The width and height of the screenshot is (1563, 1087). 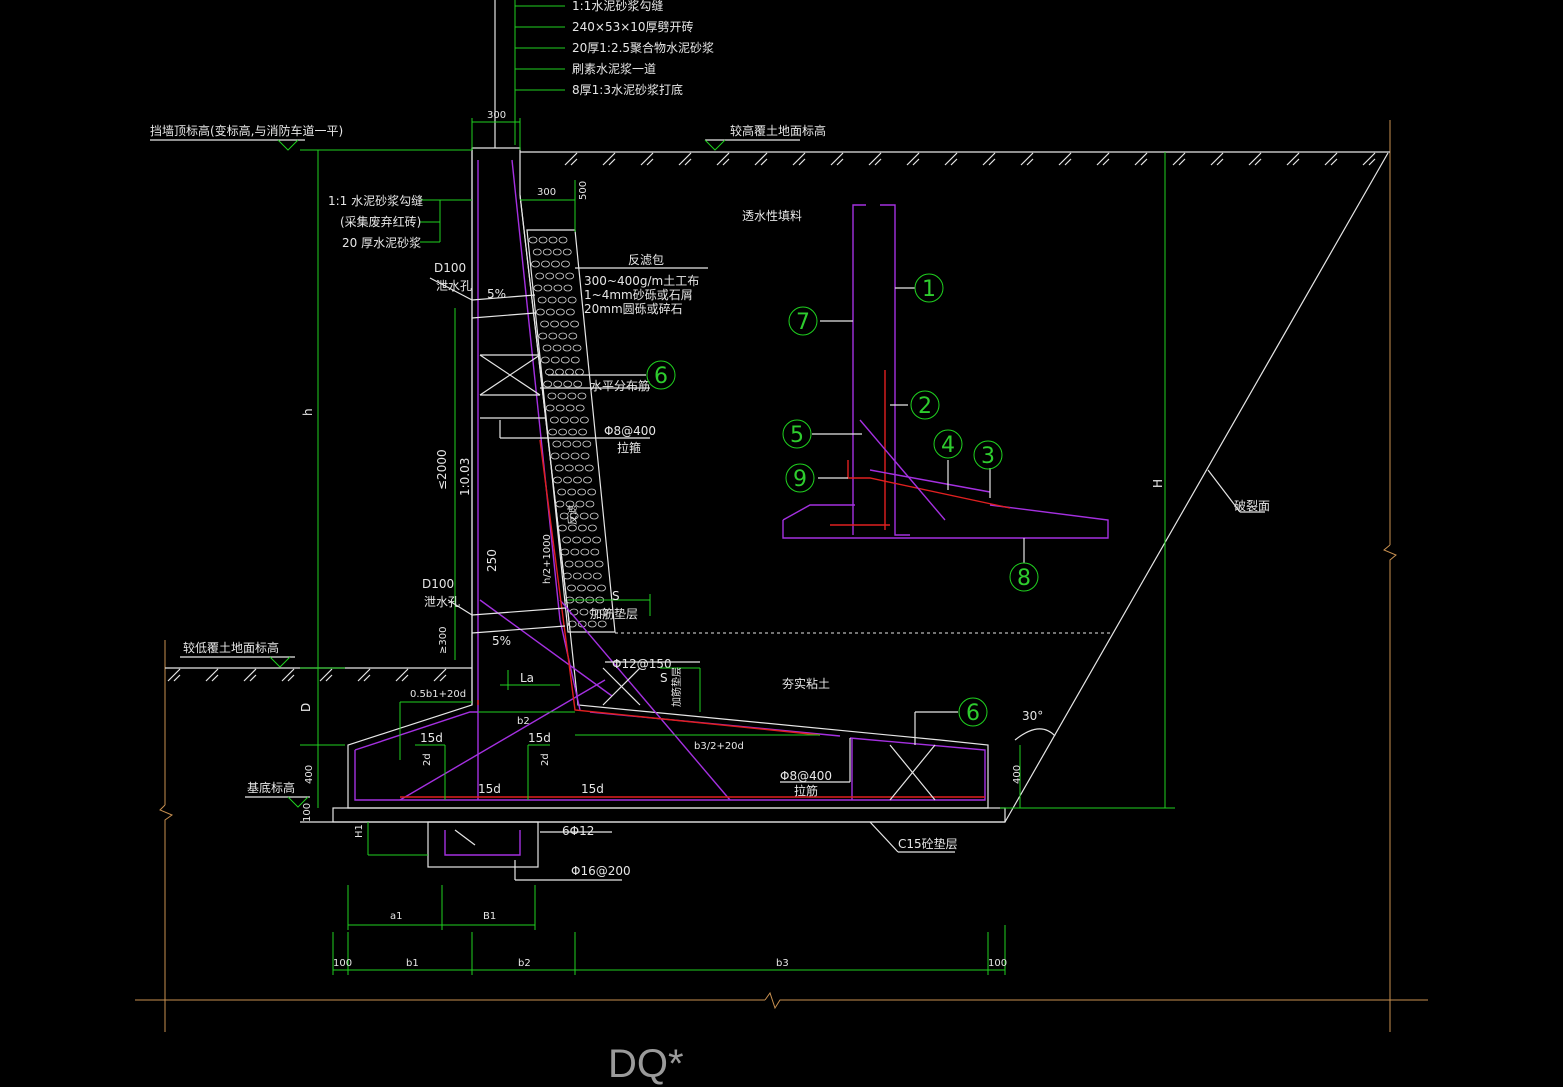 What do you see at coordinates (380, 221) in the screenshot?
I see `face-finish-2: (采集废弃红砖)` at bounding box center [380, 221].